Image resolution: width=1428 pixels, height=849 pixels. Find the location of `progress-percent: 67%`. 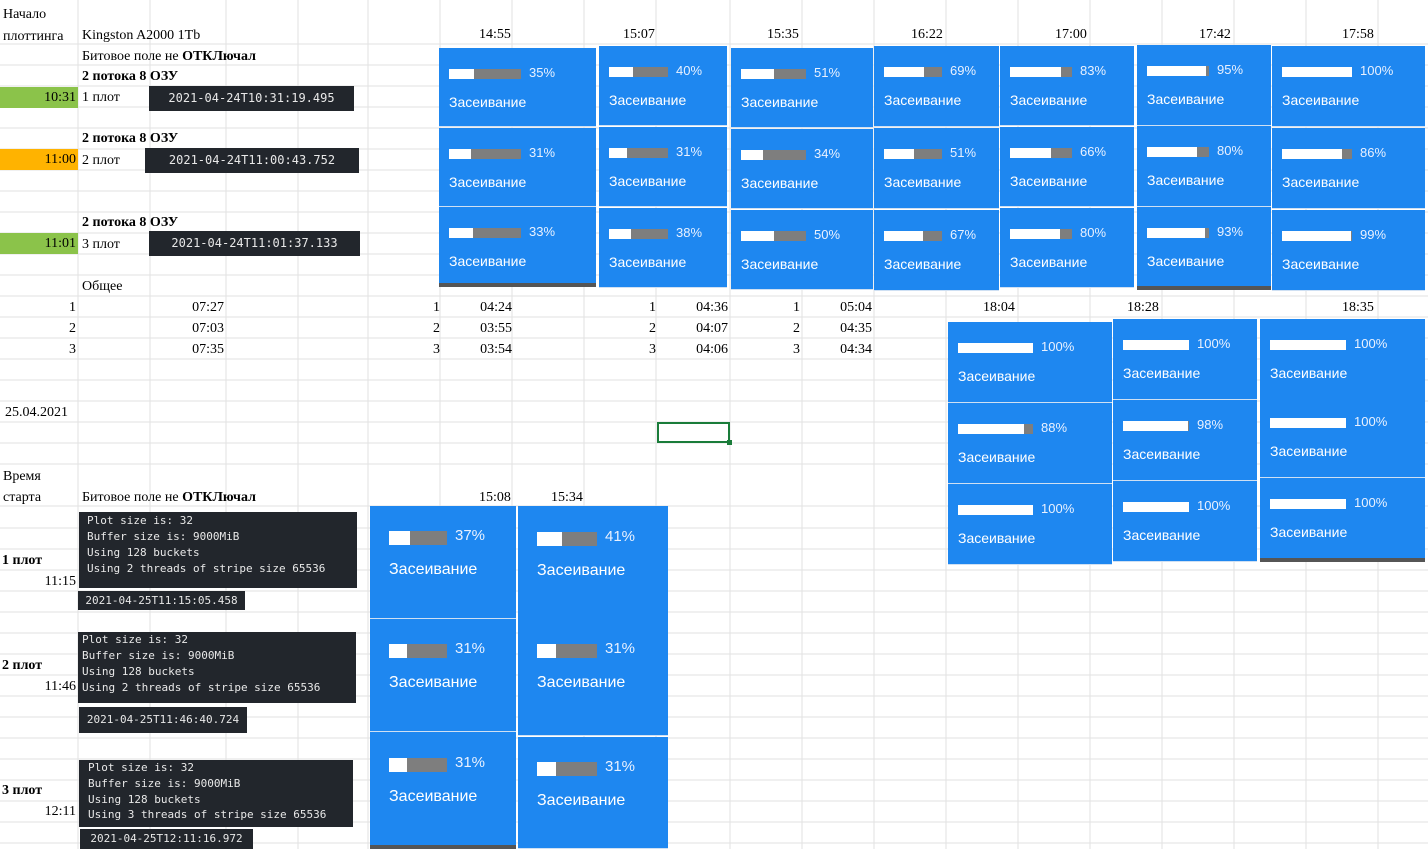

progress-percent: 67% is located at coordinates (963, 234).